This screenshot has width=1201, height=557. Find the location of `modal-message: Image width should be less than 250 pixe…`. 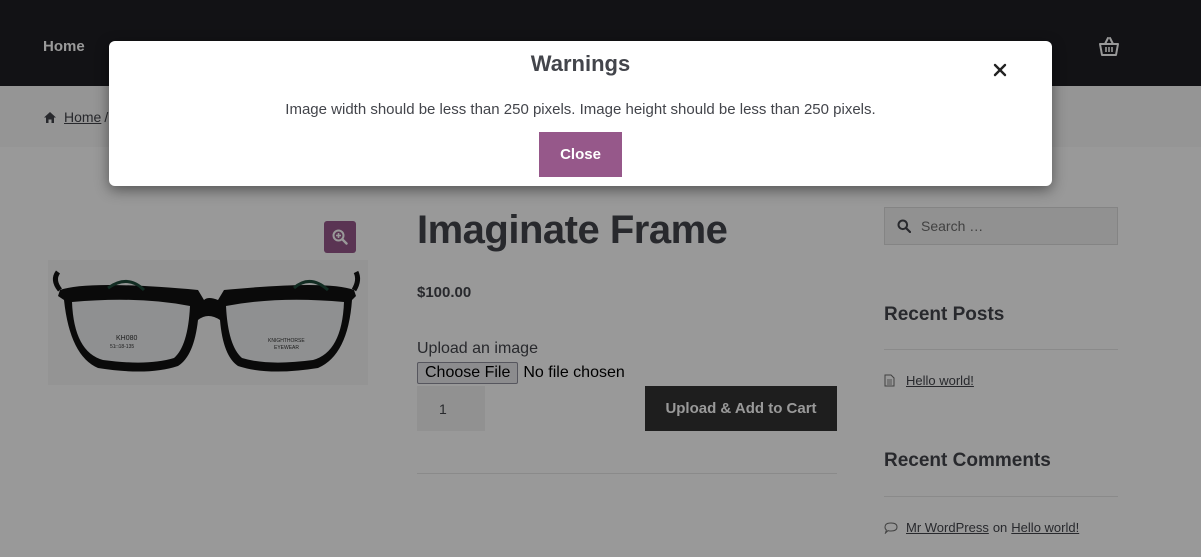

modal-message: Image width should be less than 250 pixe… is located at coordinates (580, 109).